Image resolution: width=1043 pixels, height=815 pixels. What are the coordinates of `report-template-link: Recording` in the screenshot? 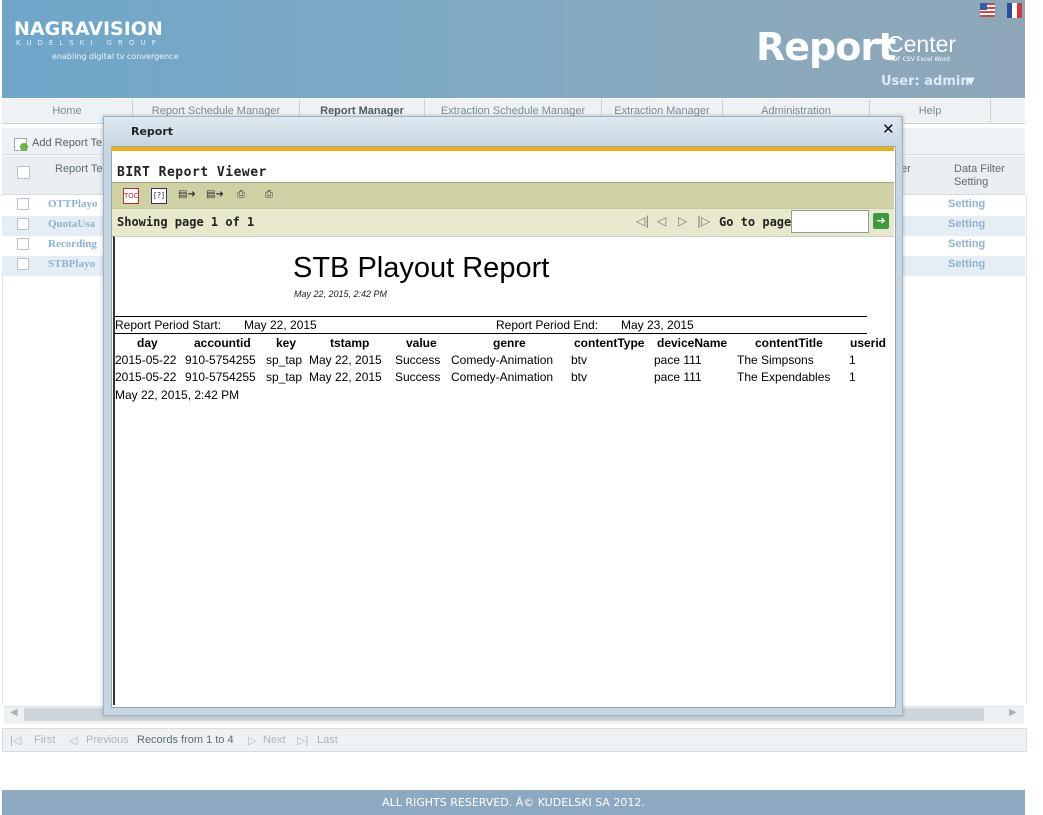 It's located at (72, 244).